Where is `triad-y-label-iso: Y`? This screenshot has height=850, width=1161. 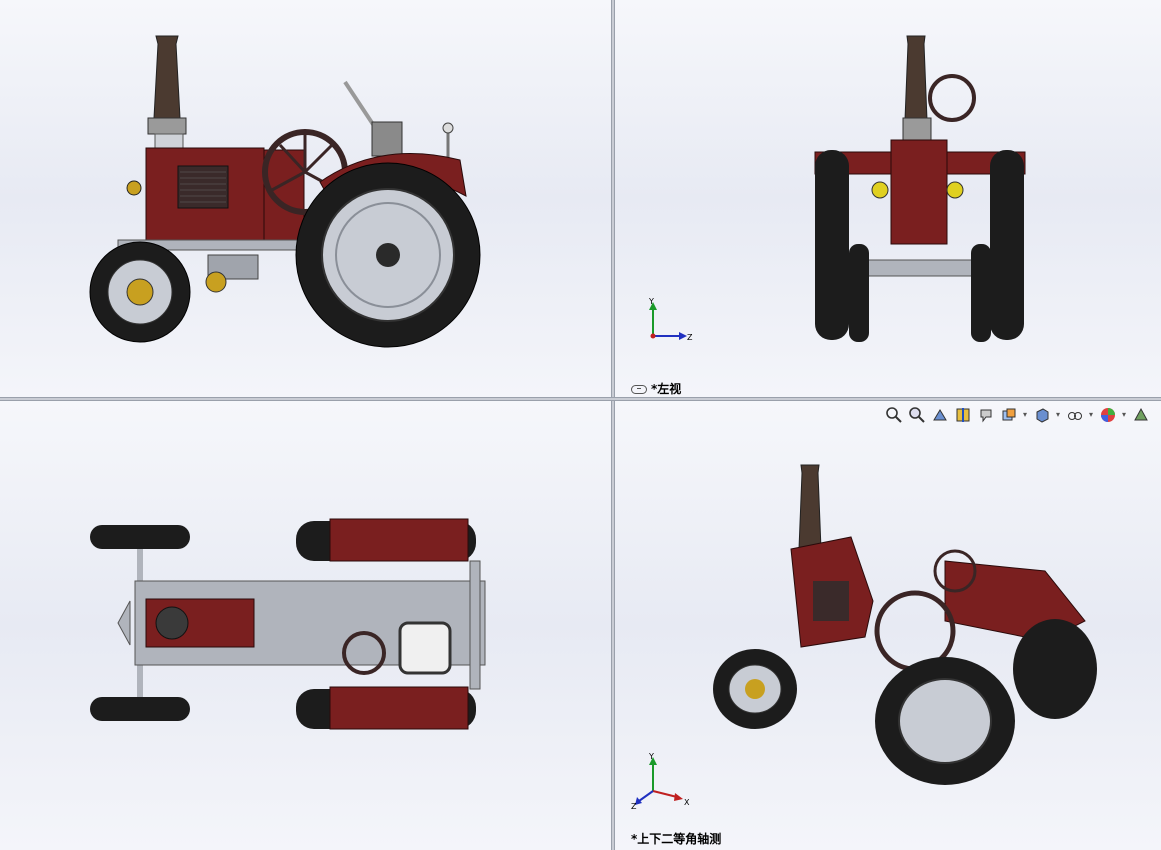 triad-y-label-iso: Y is located at coordinates (651, 756).